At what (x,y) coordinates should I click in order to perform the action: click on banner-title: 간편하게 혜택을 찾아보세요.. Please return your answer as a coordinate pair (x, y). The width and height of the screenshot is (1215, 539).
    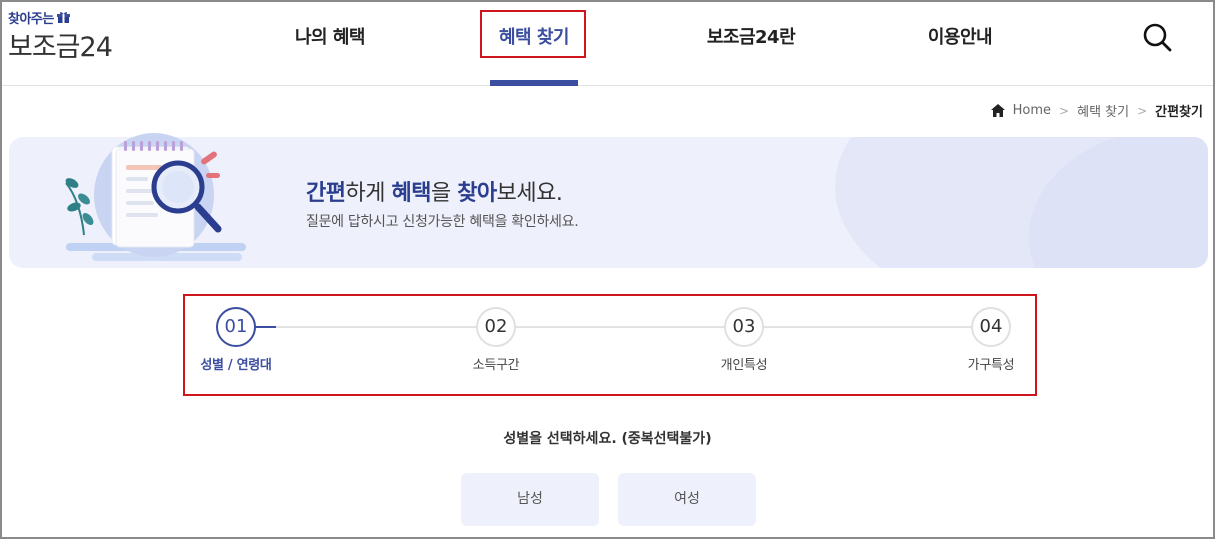
    Looking at the image, I should click on (434, 191).